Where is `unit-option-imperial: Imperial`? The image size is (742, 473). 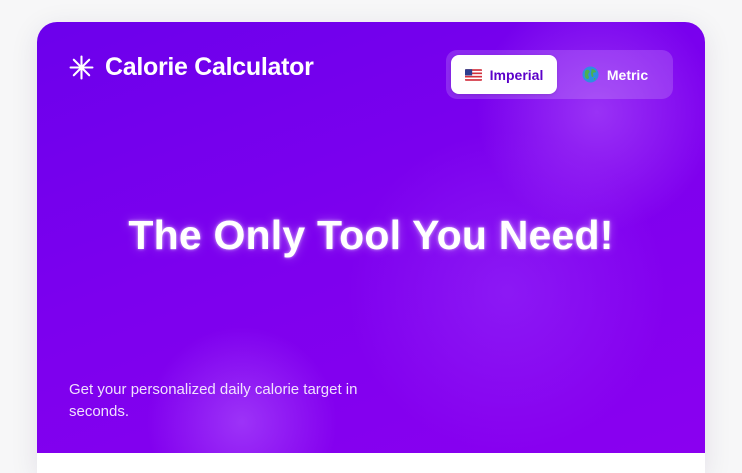 unit-option-imperial: Imperial is located at coordinates (504, 74).